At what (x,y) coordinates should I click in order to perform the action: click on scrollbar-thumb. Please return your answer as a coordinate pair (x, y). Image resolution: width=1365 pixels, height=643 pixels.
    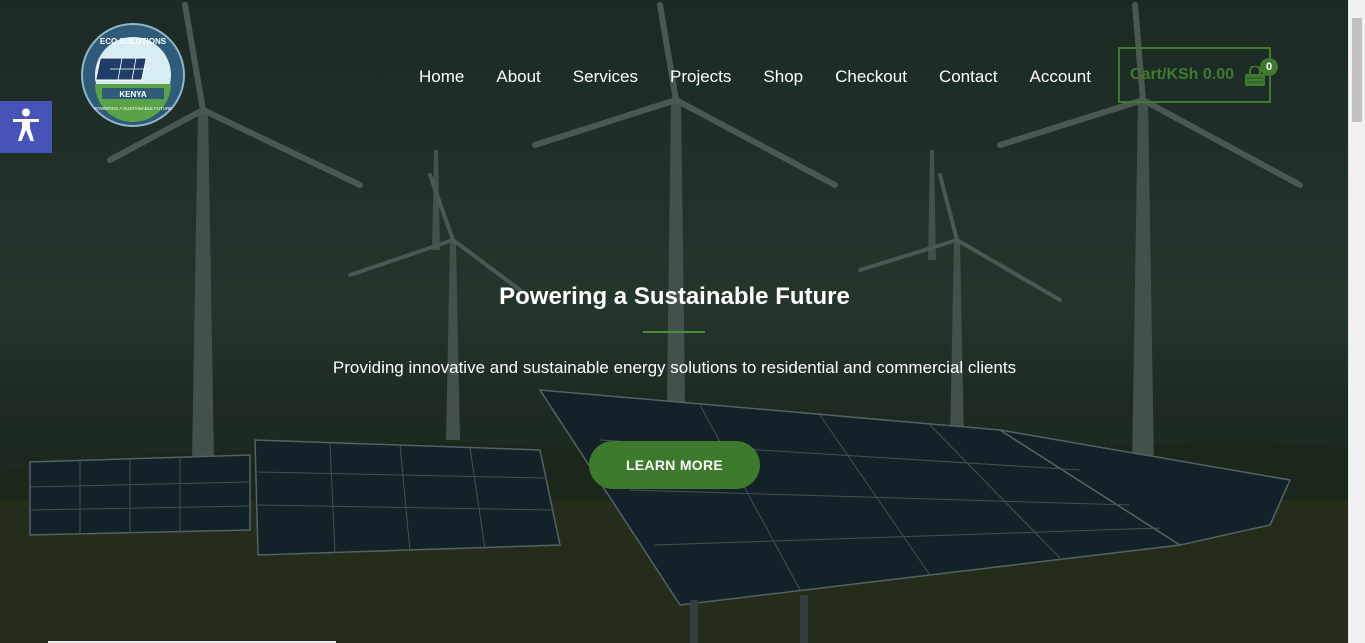
    Looking at the image, I should click on (1357, 70).